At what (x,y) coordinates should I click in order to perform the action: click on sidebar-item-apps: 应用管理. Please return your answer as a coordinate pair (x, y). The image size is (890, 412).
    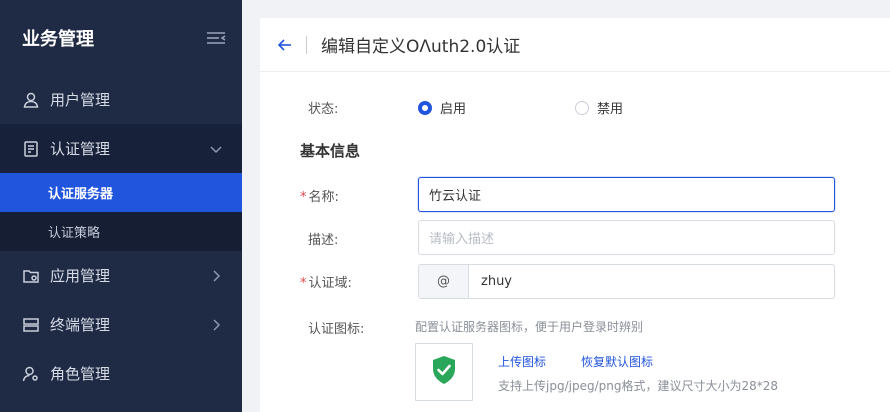
    Looking at the image, I should click on (121, 275).